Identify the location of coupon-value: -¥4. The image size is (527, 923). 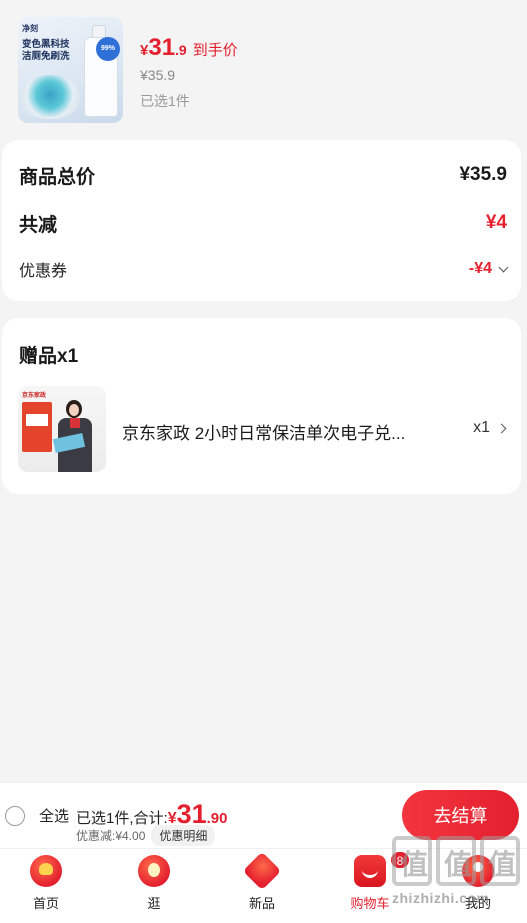
(488, 269).